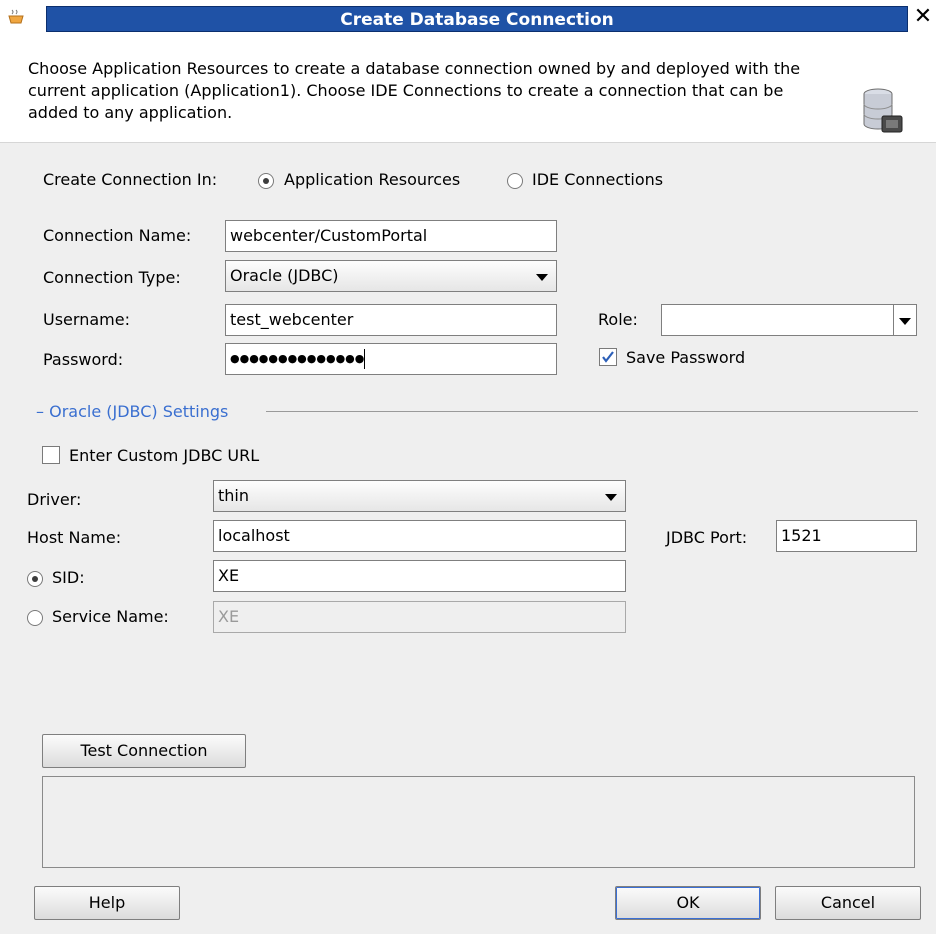 Image resolution: width=936 pixels, height=934 pixels. I want to click on checkmark-icon, so click(608, 357).